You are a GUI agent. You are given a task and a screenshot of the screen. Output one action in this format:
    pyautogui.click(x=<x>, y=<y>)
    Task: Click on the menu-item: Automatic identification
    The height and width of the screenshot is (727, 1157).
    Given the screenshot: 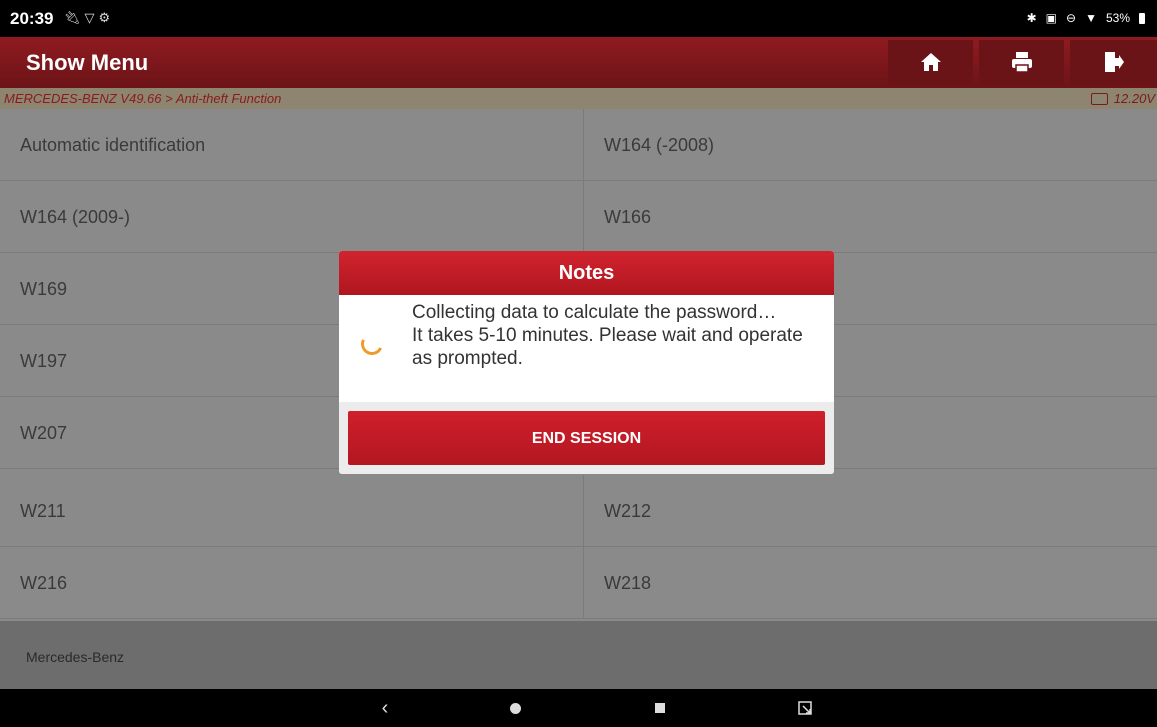 What is the action you would take?
    pyautogui.click(x=292, y=145)
    